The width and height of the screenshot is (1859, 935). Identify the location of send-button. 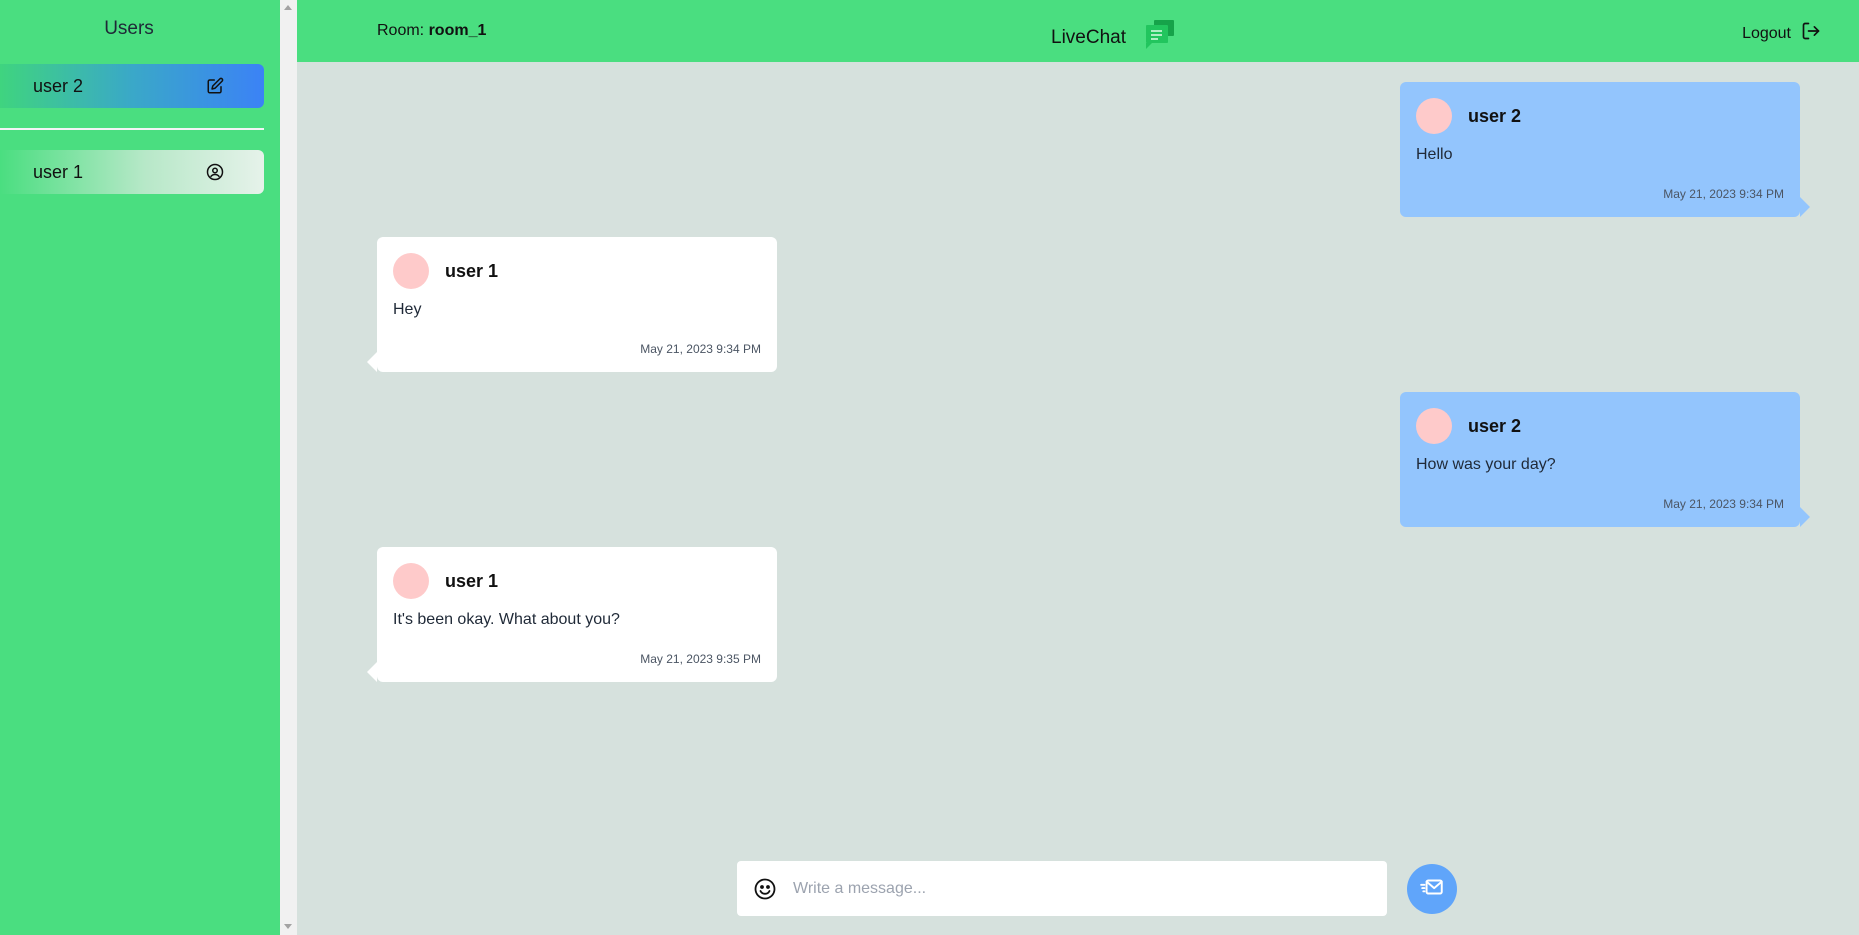
(1432, 889).